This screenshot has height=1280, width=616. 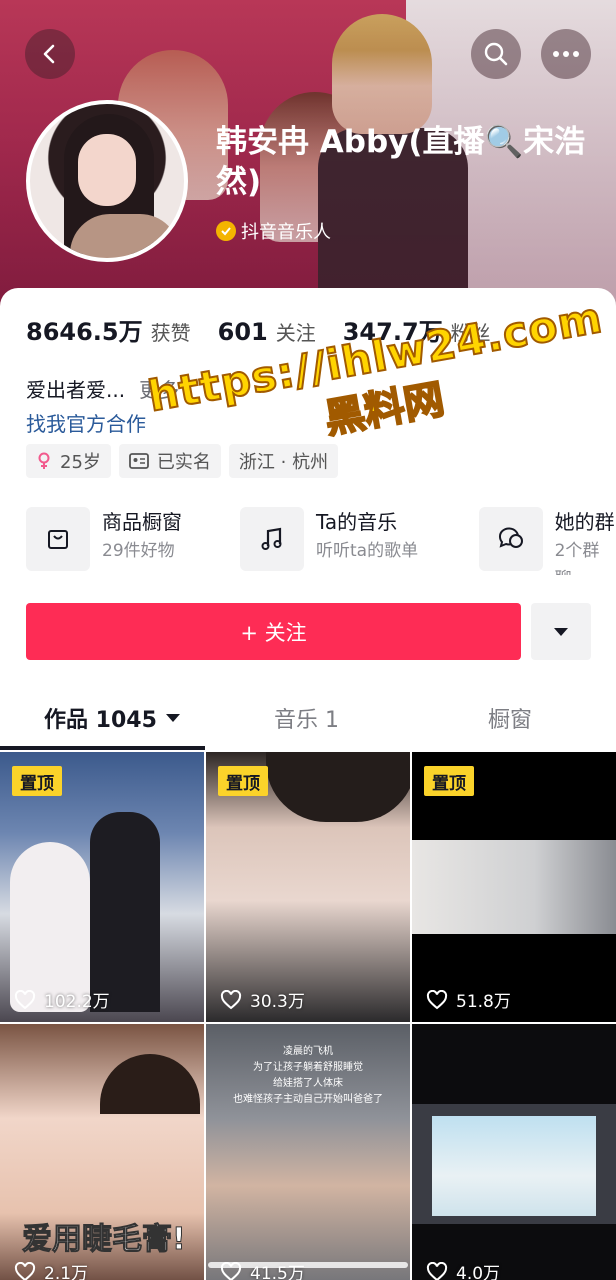 I want to click on video-caption-line: 也难怪孩子主动自己开始叫爸爸了, so click(x=308, y=1099).